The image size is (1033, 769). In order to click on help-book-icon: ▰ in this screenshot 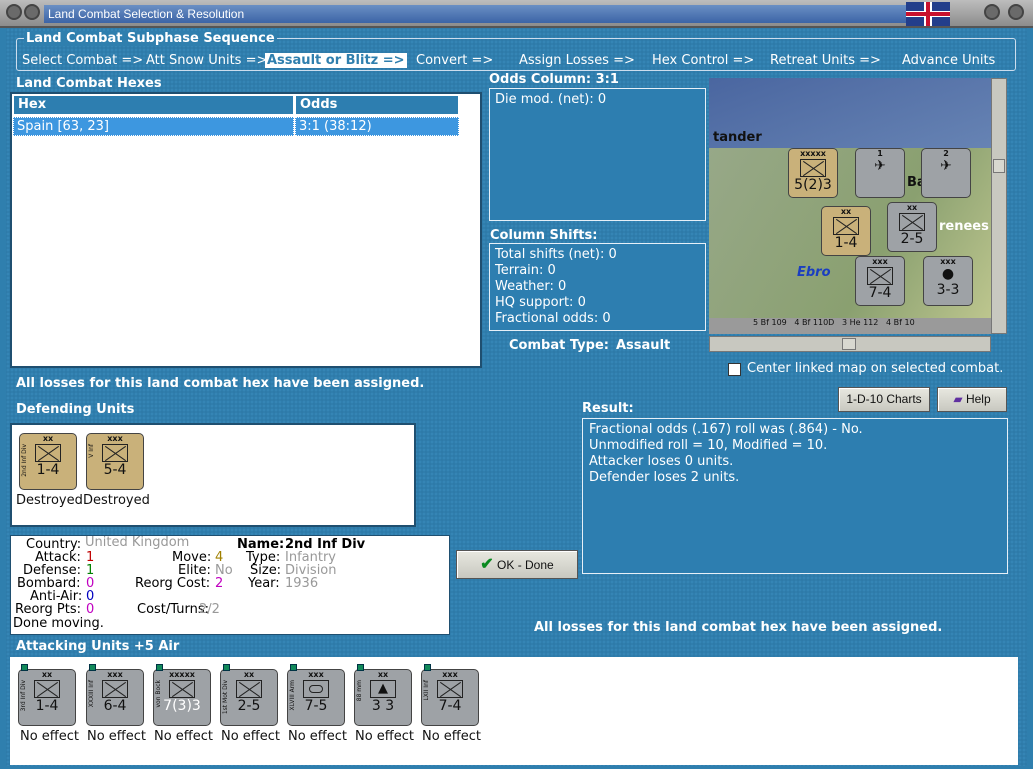, I will do `click(958, 399)`.